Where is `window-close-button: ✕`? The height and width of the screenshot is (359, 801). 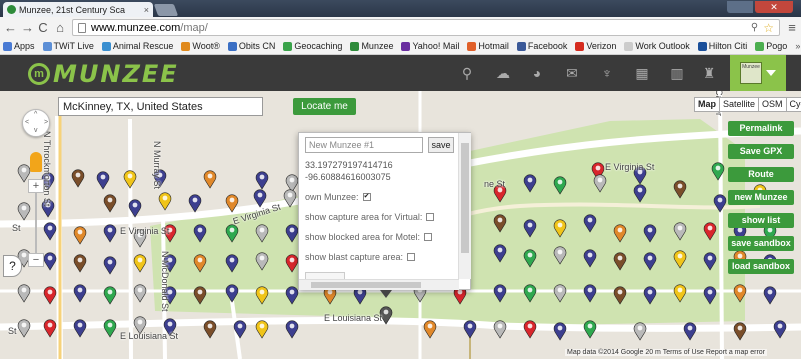 window-close-button: ✕ is located at coordinates (774, 7).